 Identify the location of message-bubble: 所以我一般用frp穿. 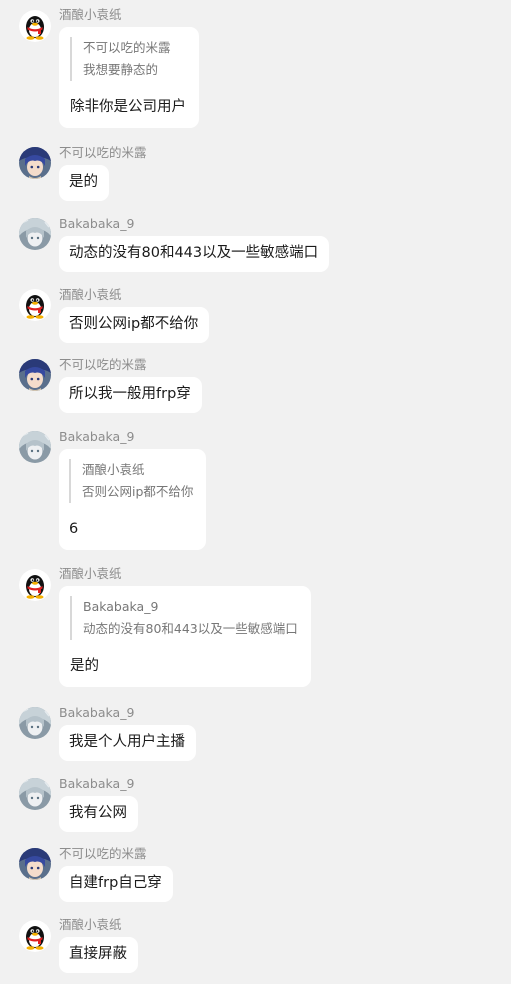
(130, 395).